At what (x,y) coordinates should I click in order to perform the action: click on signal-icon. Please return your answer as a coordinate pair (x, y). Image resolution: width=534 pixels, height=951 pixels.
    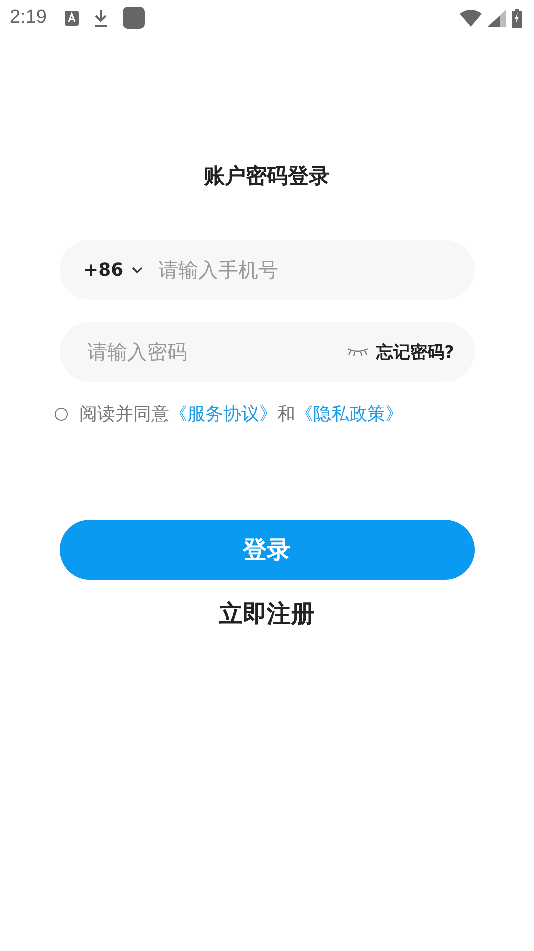
    Looking at the image, I should click on (497, 18).